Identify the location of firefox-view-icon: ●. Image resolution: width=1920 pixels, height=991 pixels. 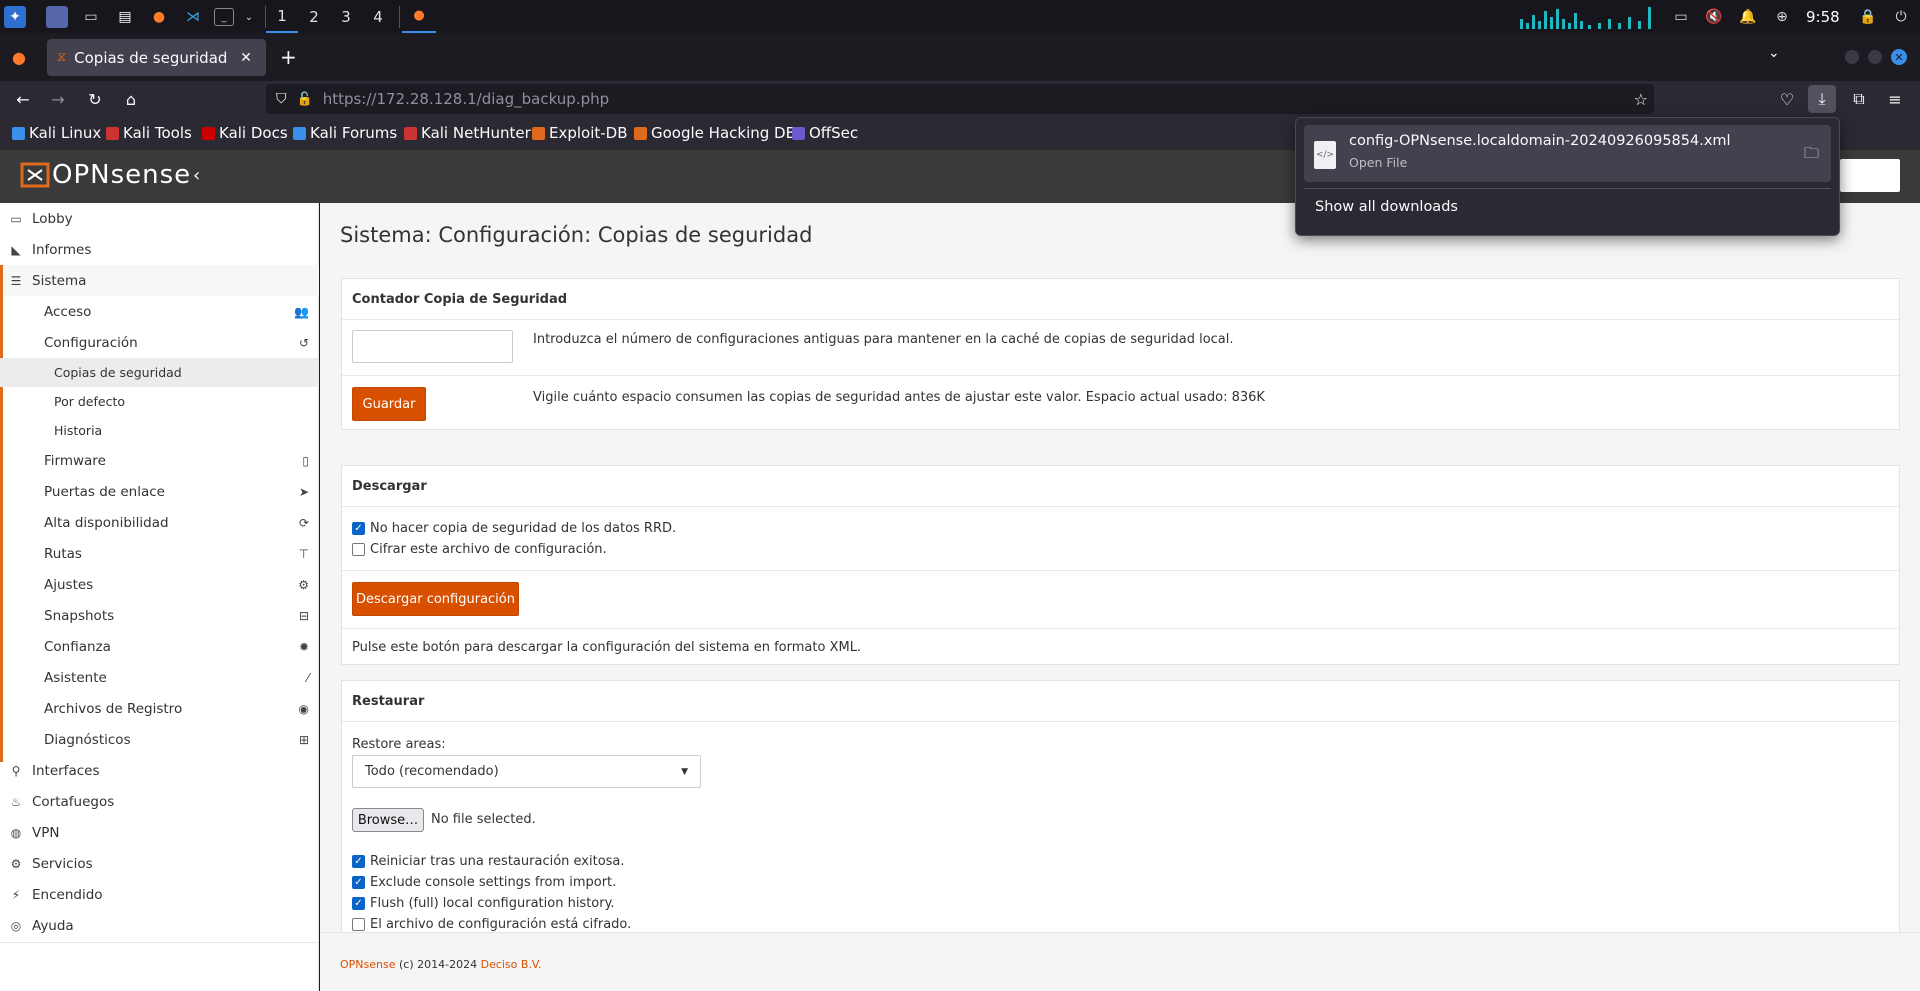
(19, 57).